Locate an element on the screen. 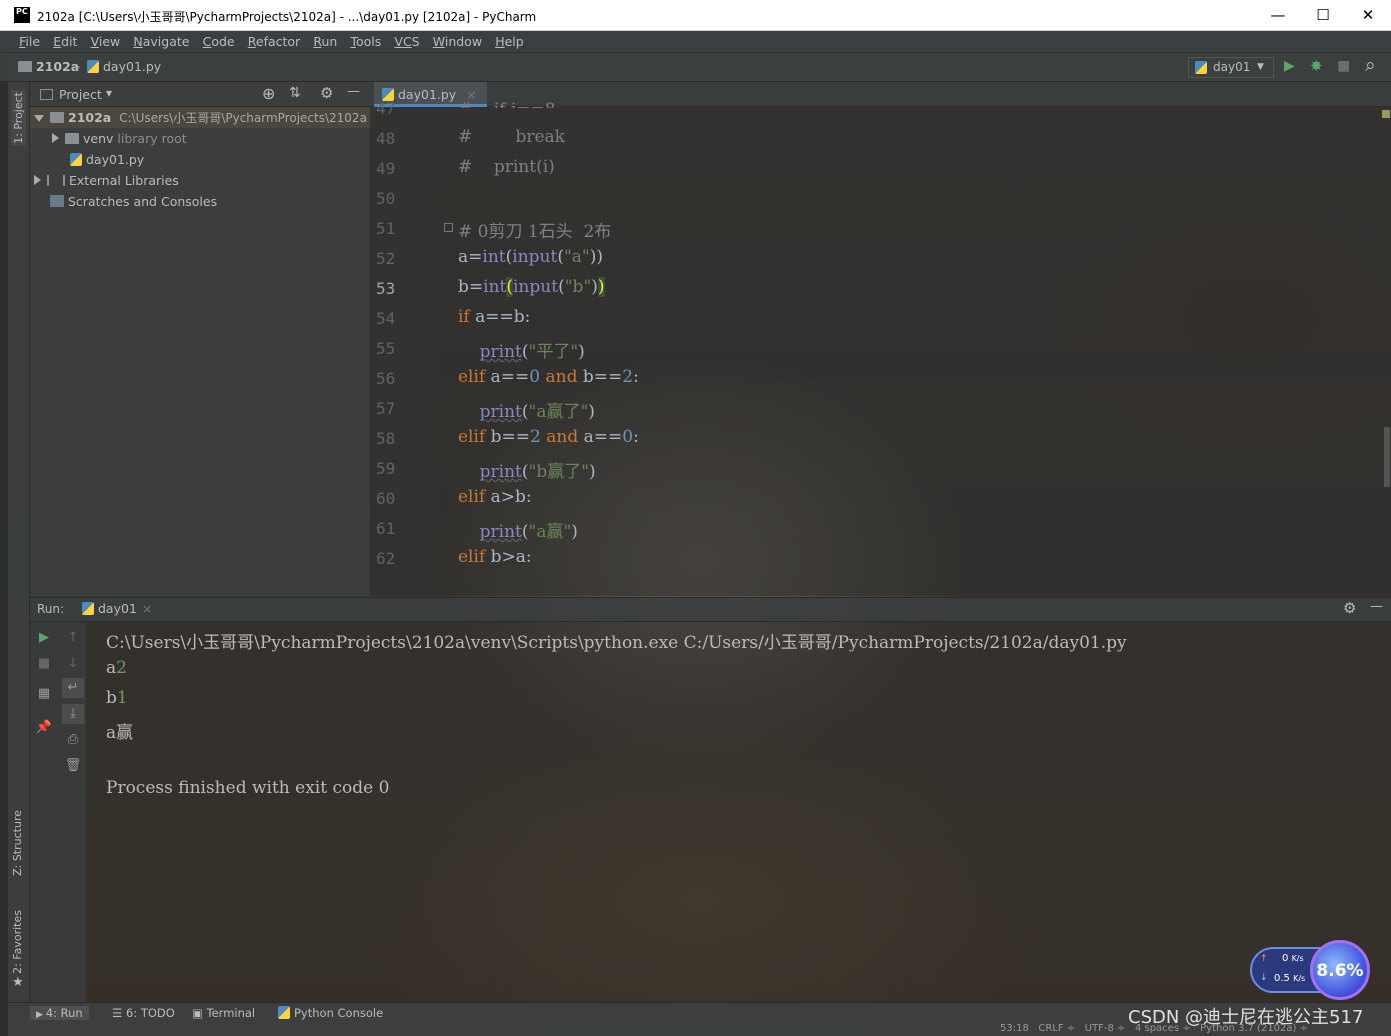 This screenshot has width=1391, height=1036. code-token: b is located at coordinates (463, 287).